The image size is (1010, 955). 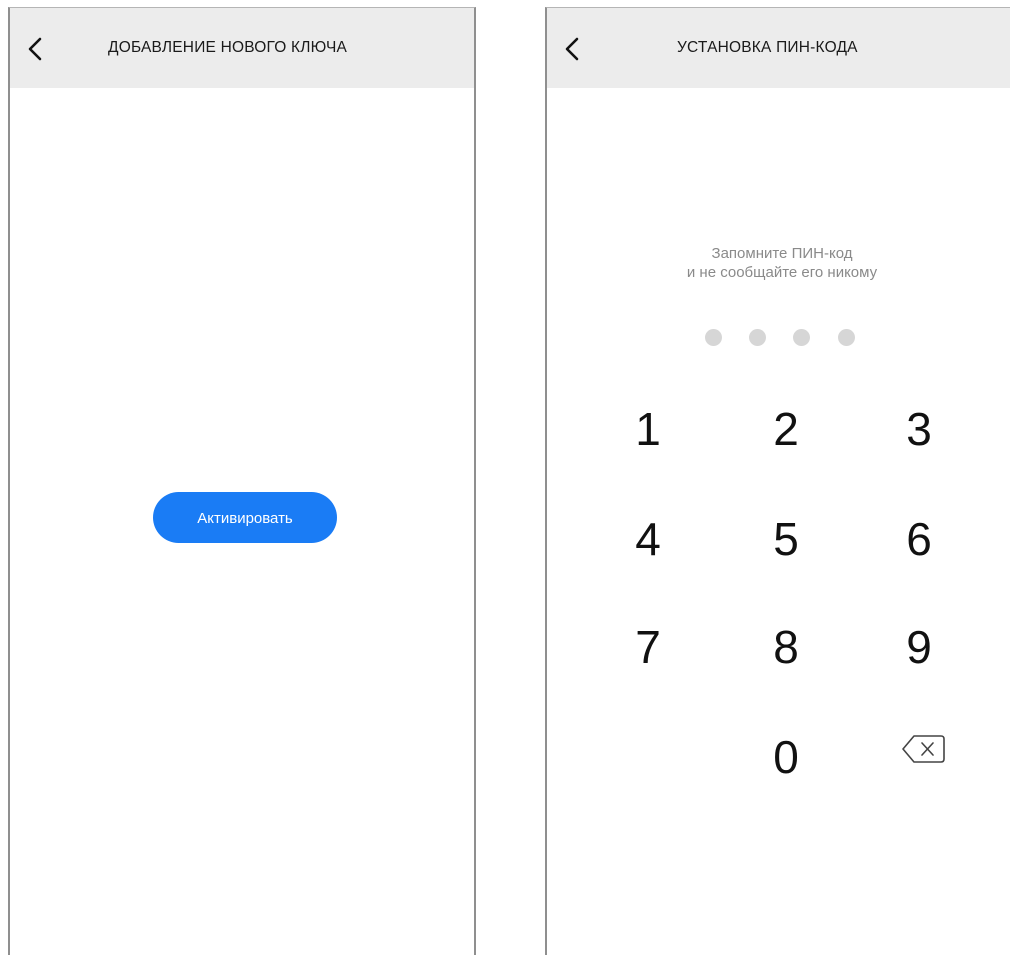 I want to click on pin-hint-line-1: Запомните ПИН-код, so click(x=782, y=253).